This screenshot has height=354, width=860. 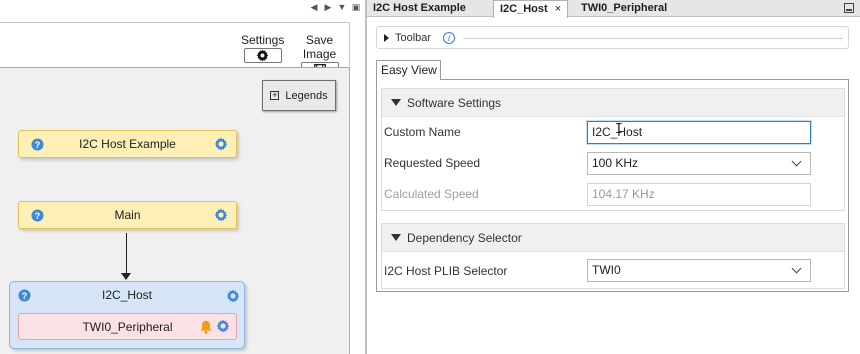 I want to click on warning-bell-icon, so click(x=206, y=327).